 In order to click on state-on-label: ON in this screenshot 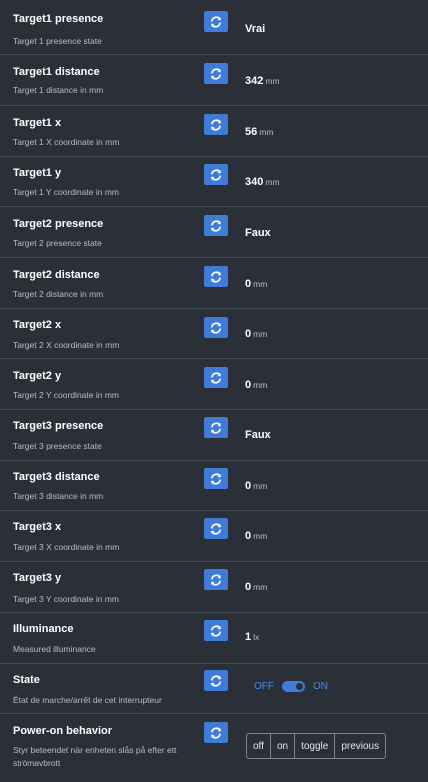, I will do `click(320, 686)`.